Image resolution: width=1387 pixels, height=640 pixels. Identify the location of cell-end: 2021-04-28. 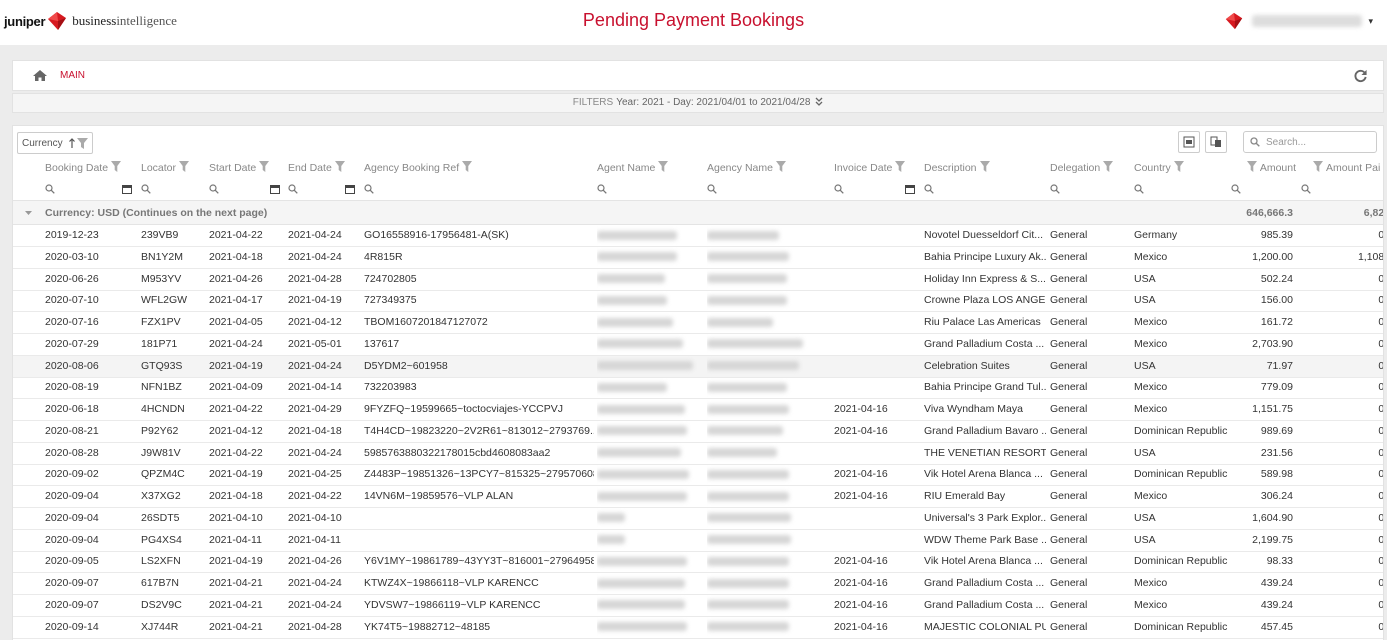
(315, 626).